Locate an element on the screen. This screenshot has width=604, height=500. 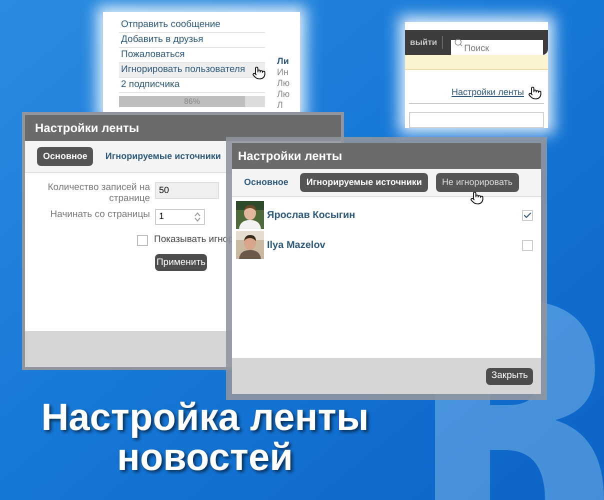
column-text: Ин is located at coordinates (283, 72).